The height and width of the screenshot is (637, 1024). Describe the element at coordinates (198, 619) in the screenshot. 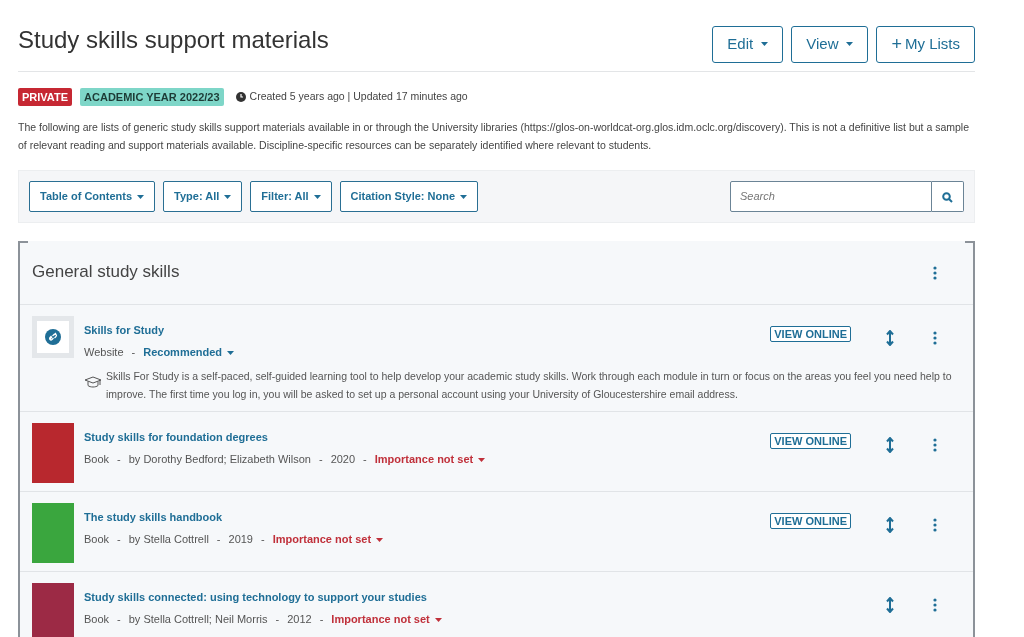

I see `item-meta: by Stella Cottrell; Neil Morris` at that location.